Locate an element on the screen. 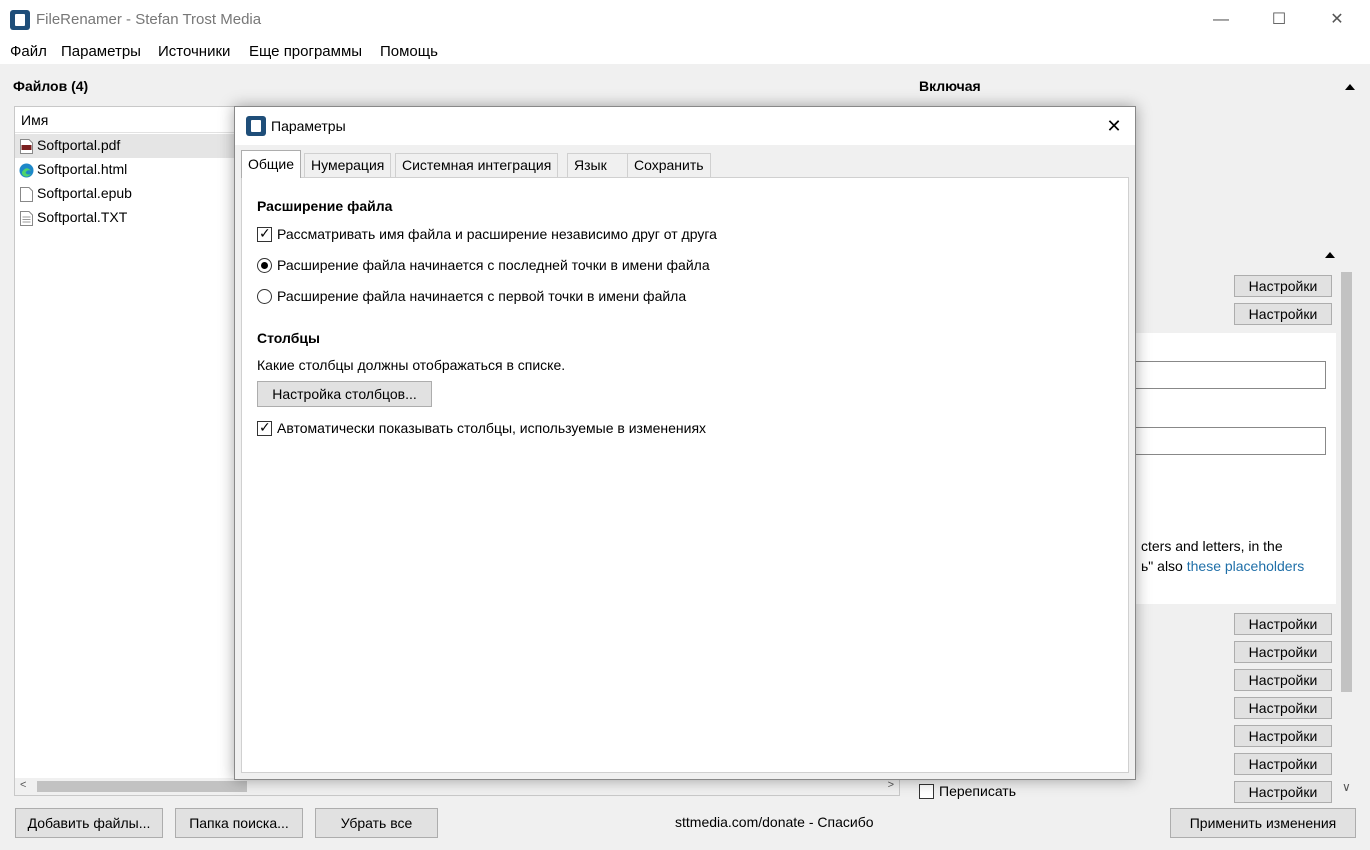 This screenshot has height=850, width=1370. file-row: Softportal.html is located at coordinates (130, 170).